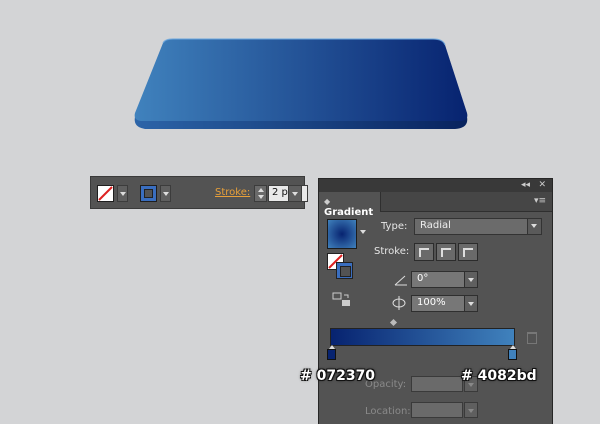  What do you see at coordinates (327, 201) in the screenshot?
I see `expand-arrows-icon: ◆` at bounding box center [327, 201].